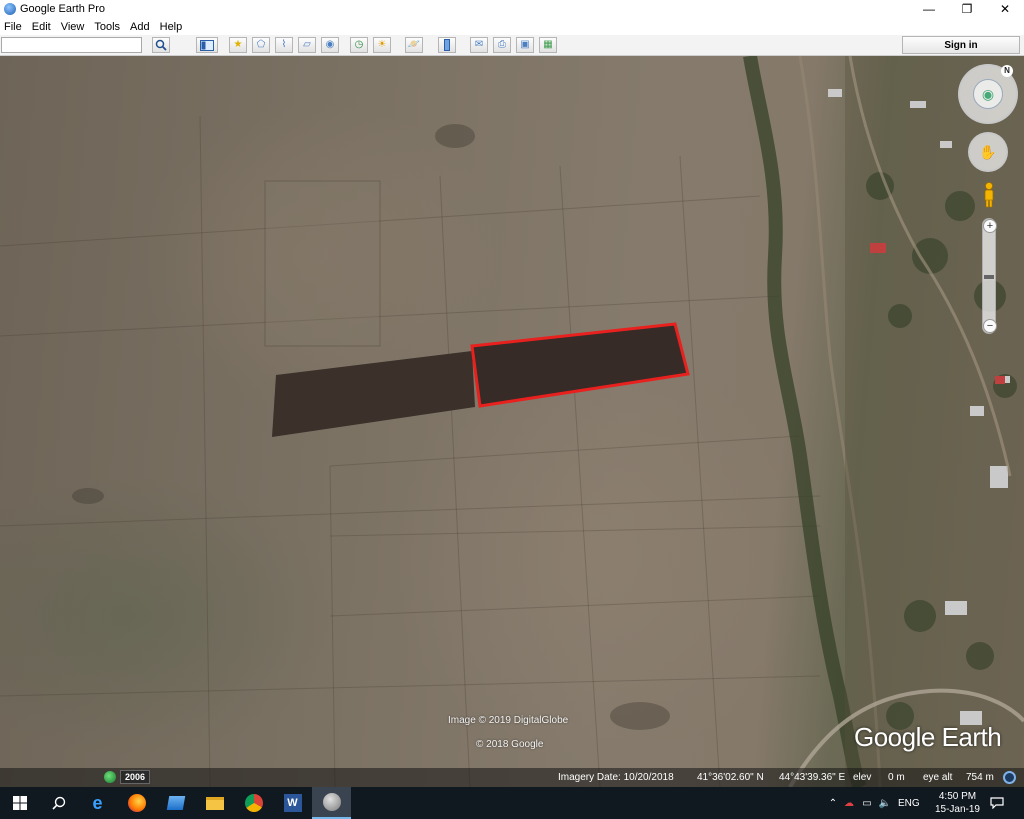  I want to click on hand-icon: ✋, so click(988, 151).